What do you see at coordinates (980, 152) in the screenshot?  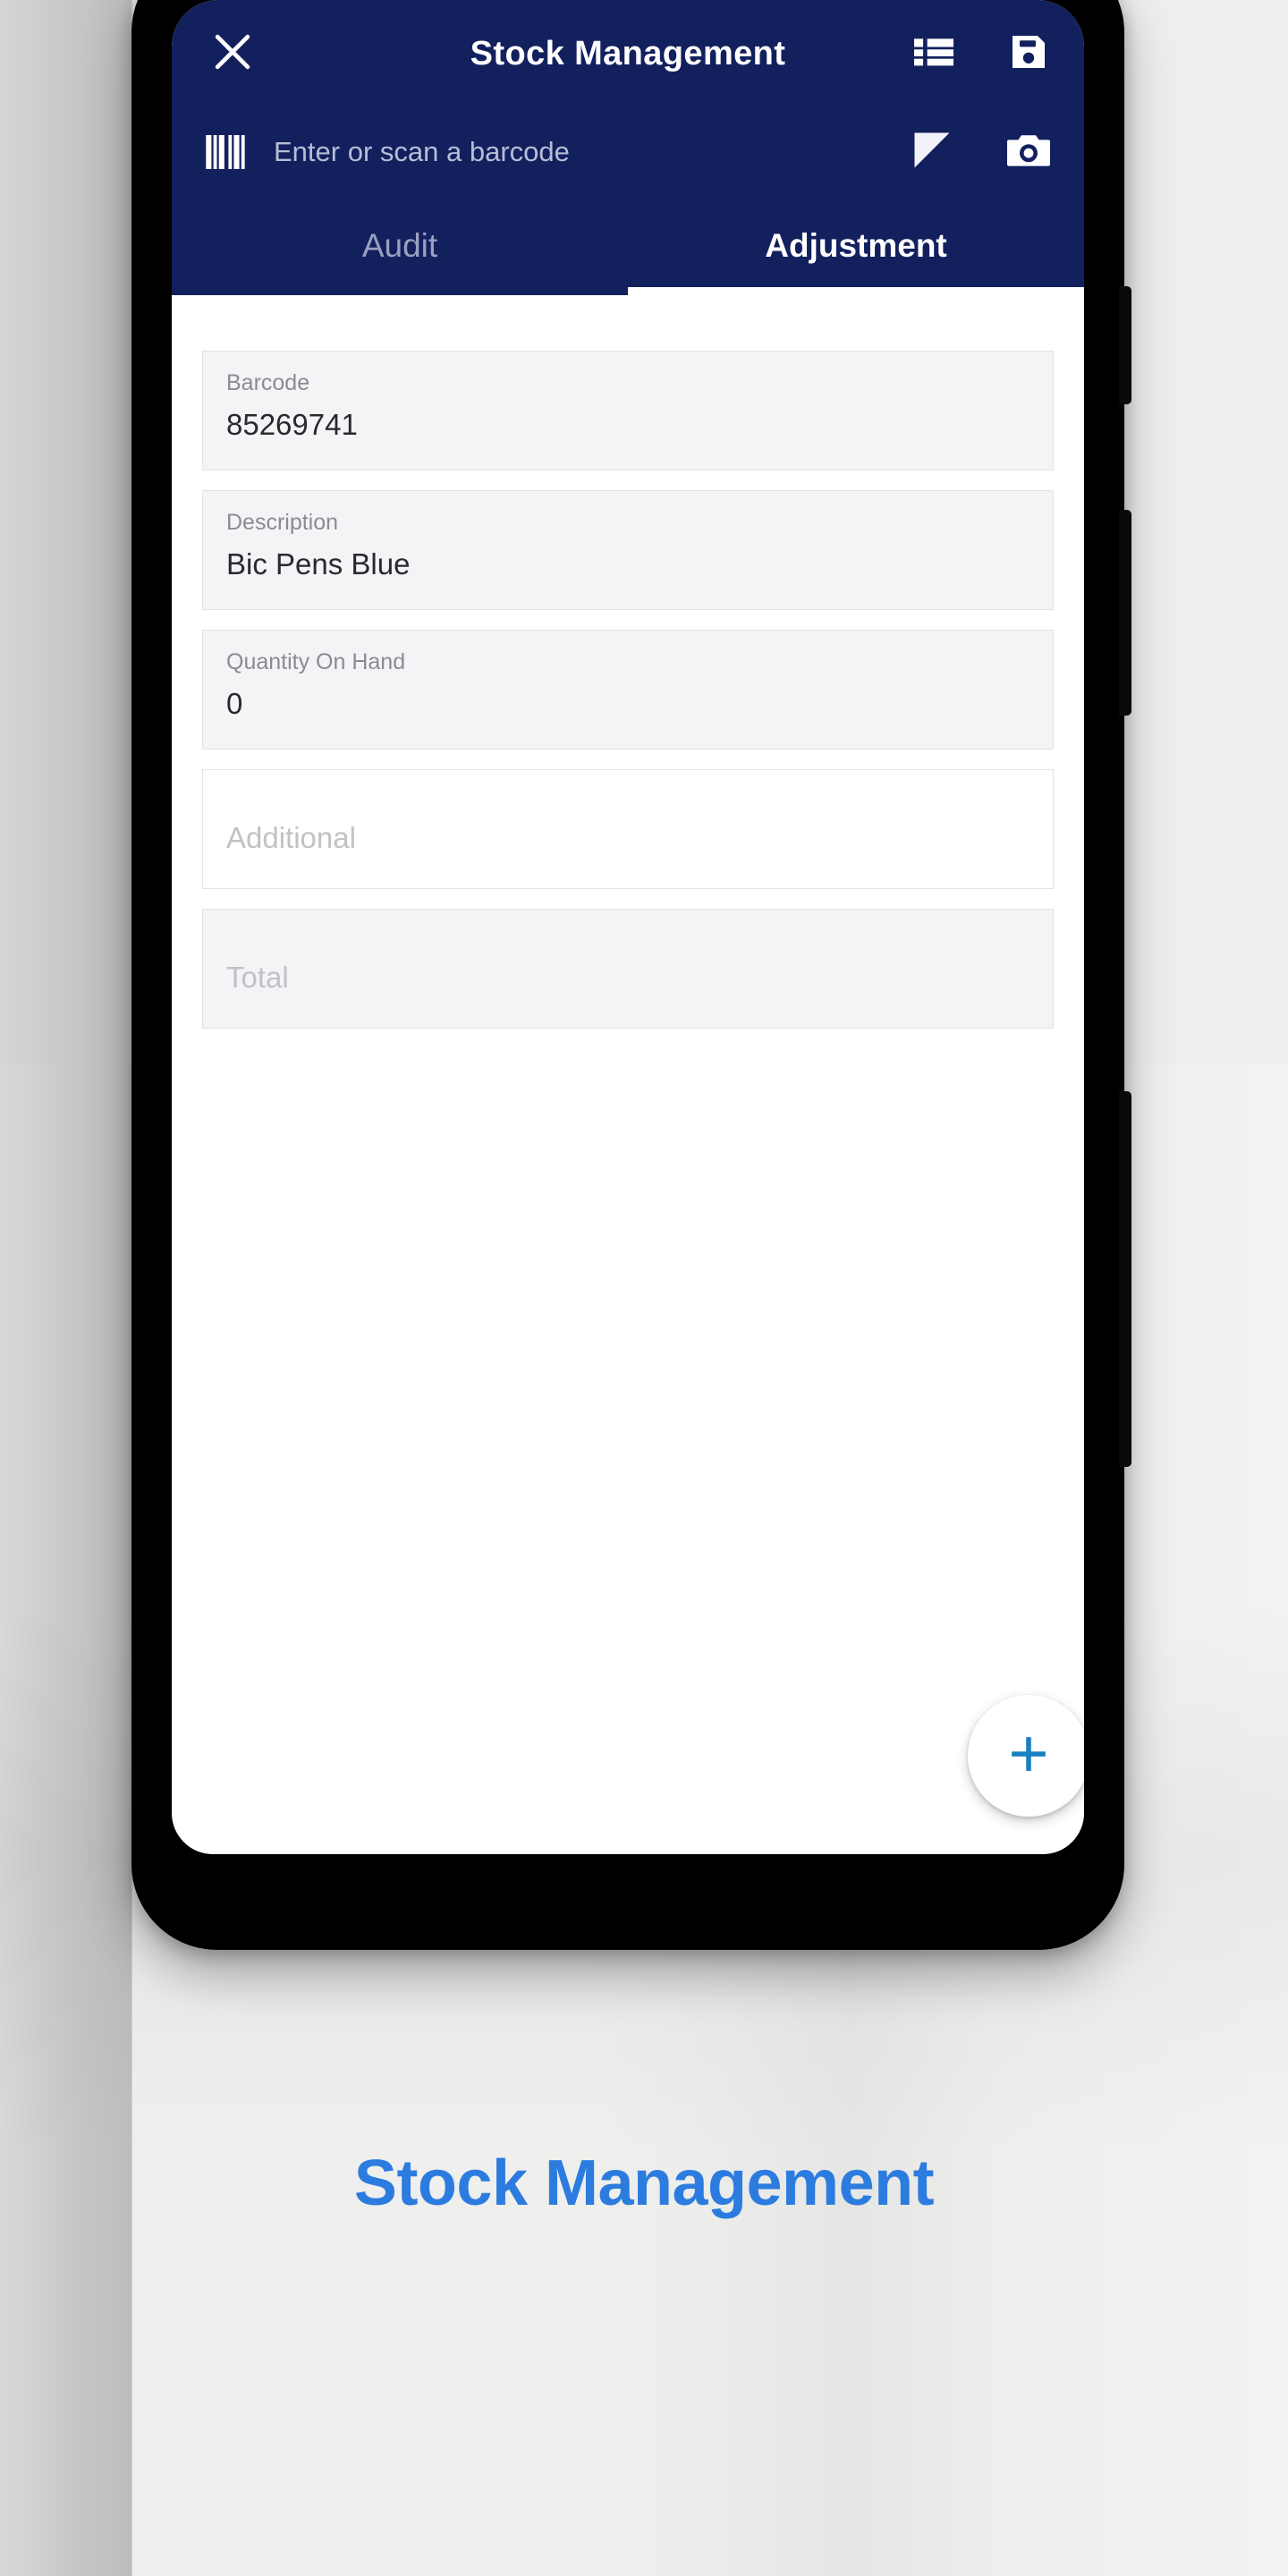 I see `barcode-actions` at bounding box center [980, 152].